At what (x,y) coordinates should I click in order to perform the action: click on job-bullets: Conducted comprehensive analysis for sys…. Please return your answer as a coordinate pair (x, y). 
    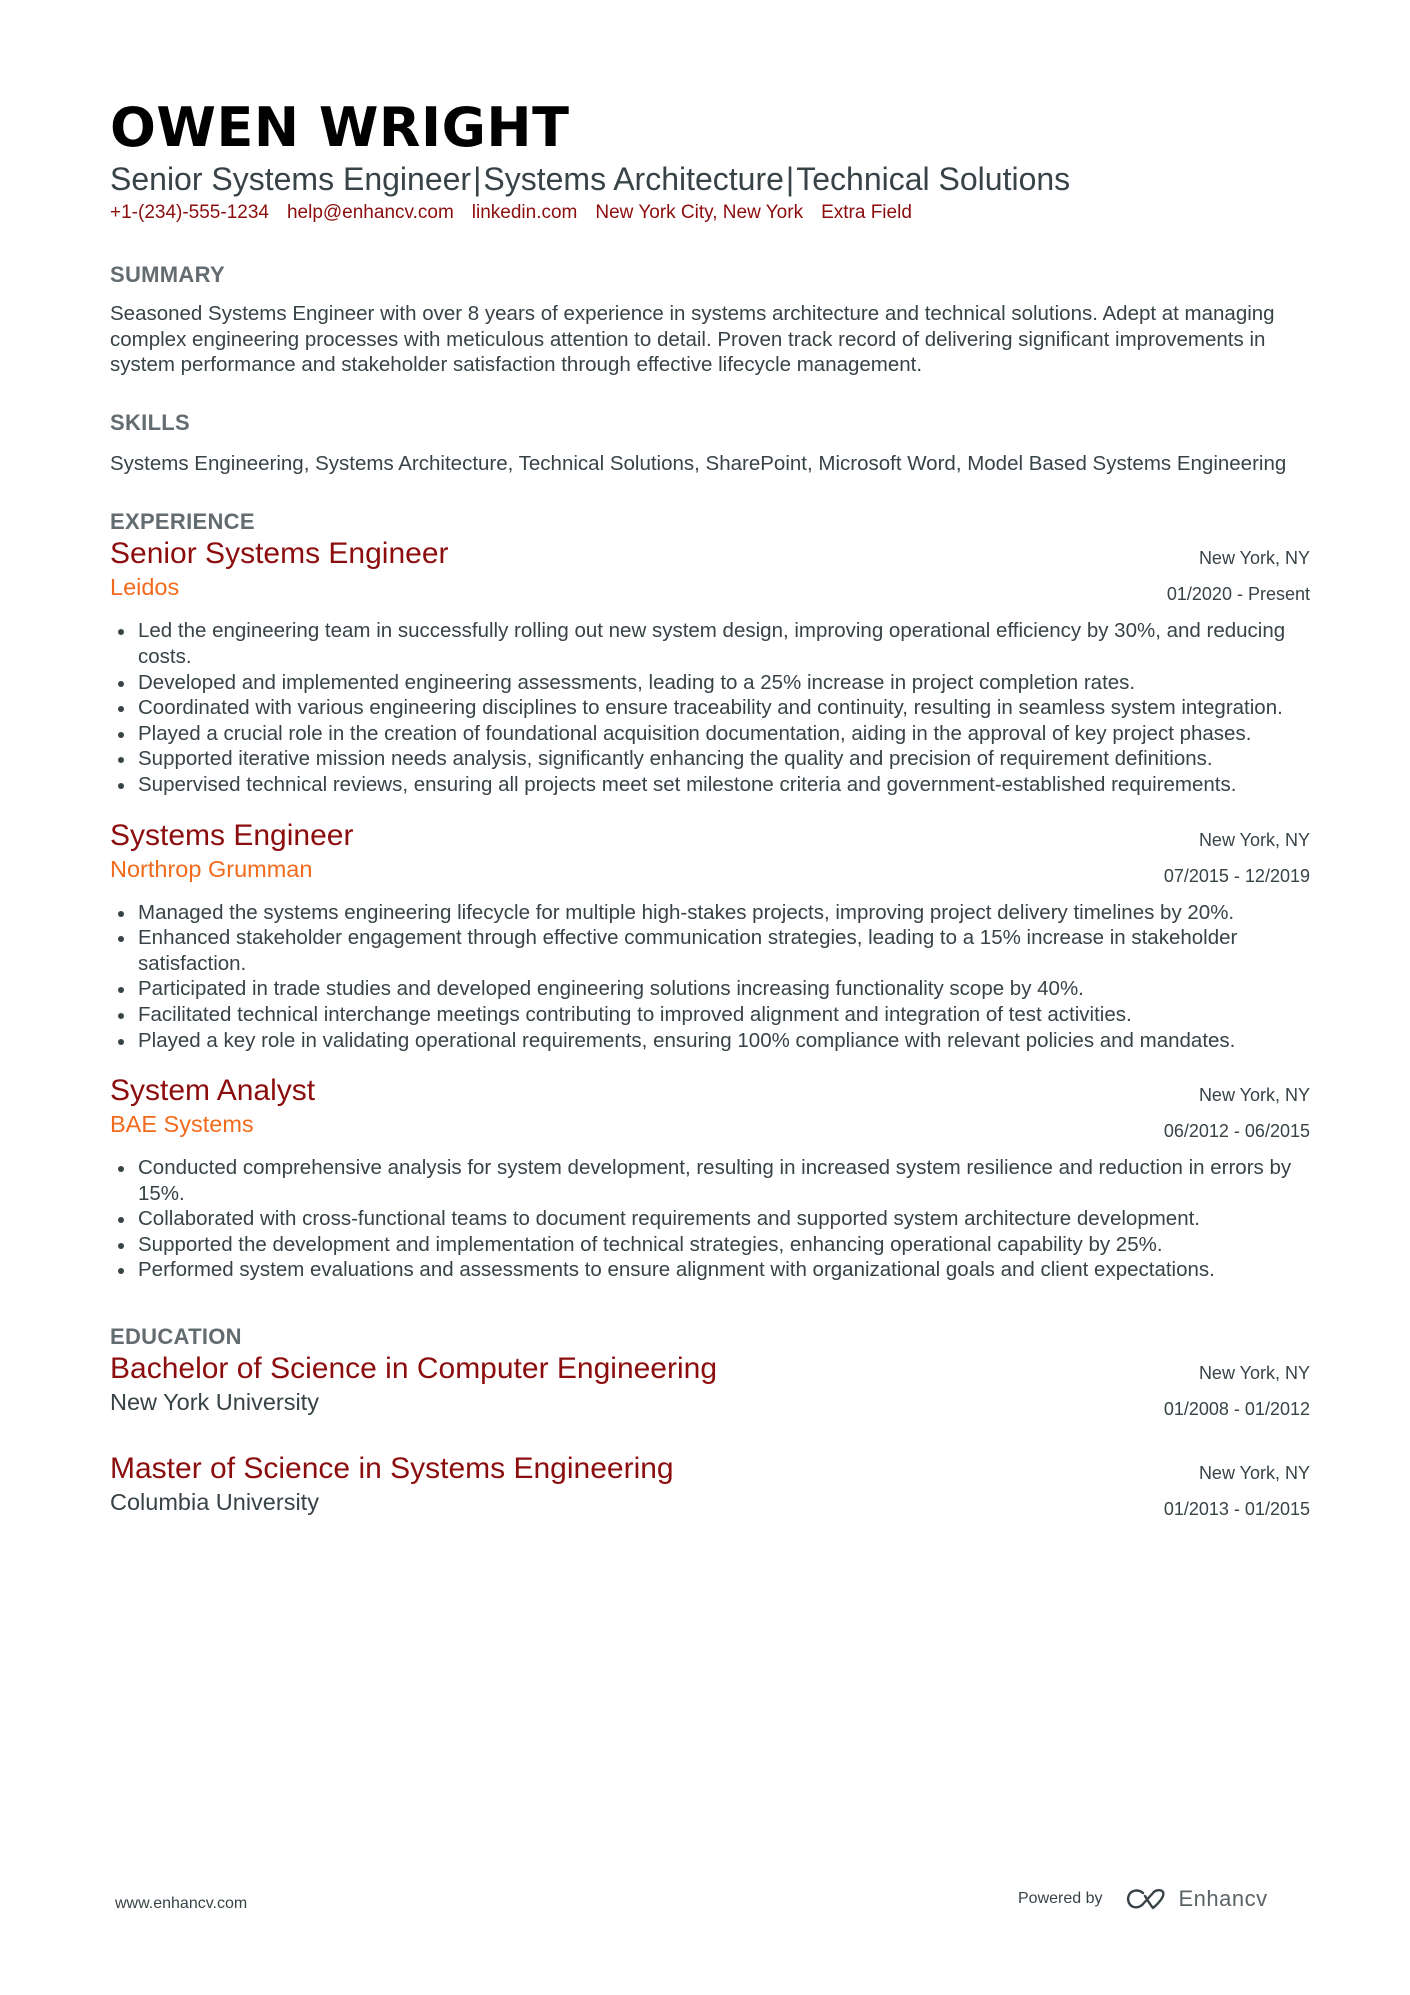
    Looking at the image, I should click on (710, 1219).